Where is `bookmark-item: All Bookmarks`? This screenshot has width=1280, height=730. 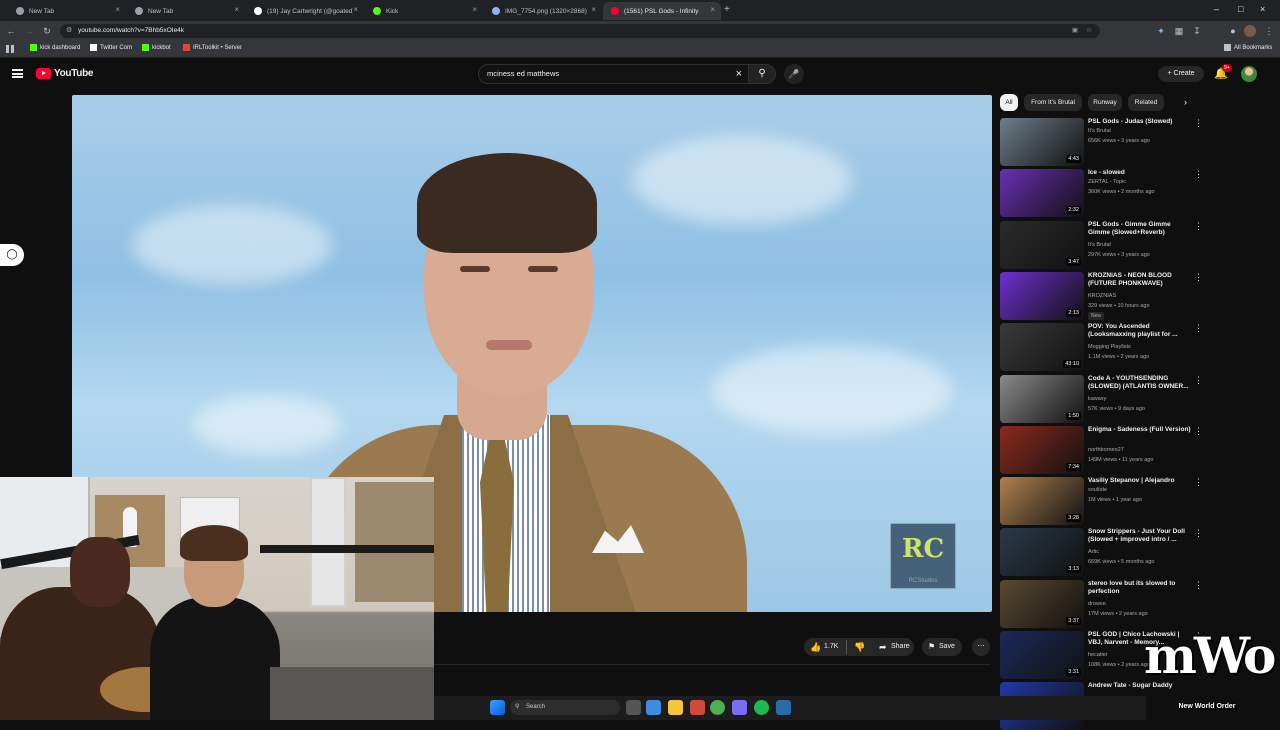
bookmark-item: All Bookmarks is located at coordinates (1248, 47).